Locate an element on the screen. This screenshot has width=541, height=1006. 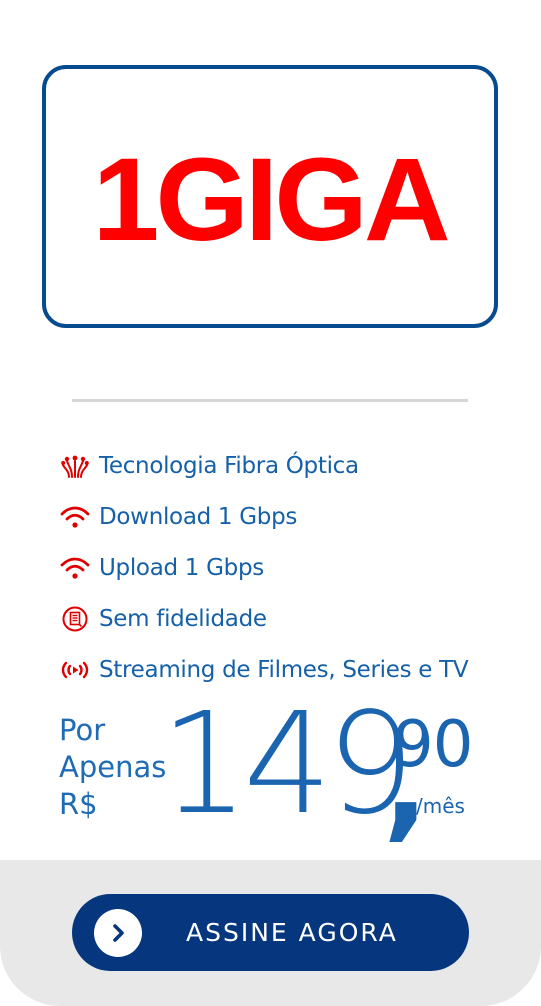
streaming-icon is located at coordinates (75, 670).